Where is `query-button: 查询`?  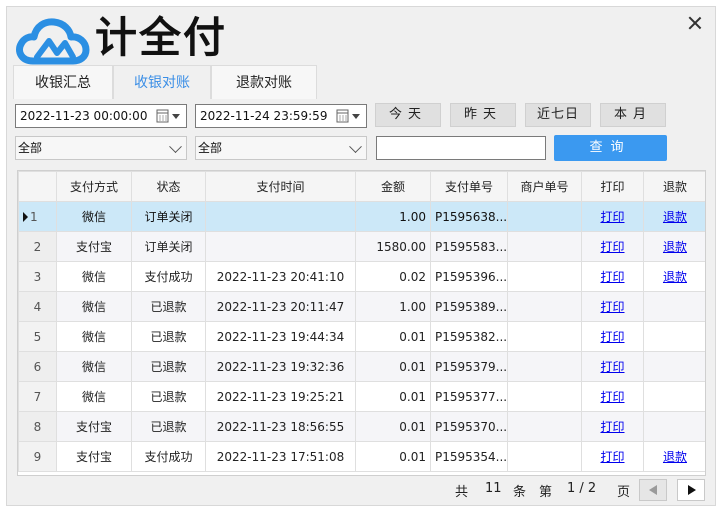
query-button: 查询 is located at coordinates (610, 148).